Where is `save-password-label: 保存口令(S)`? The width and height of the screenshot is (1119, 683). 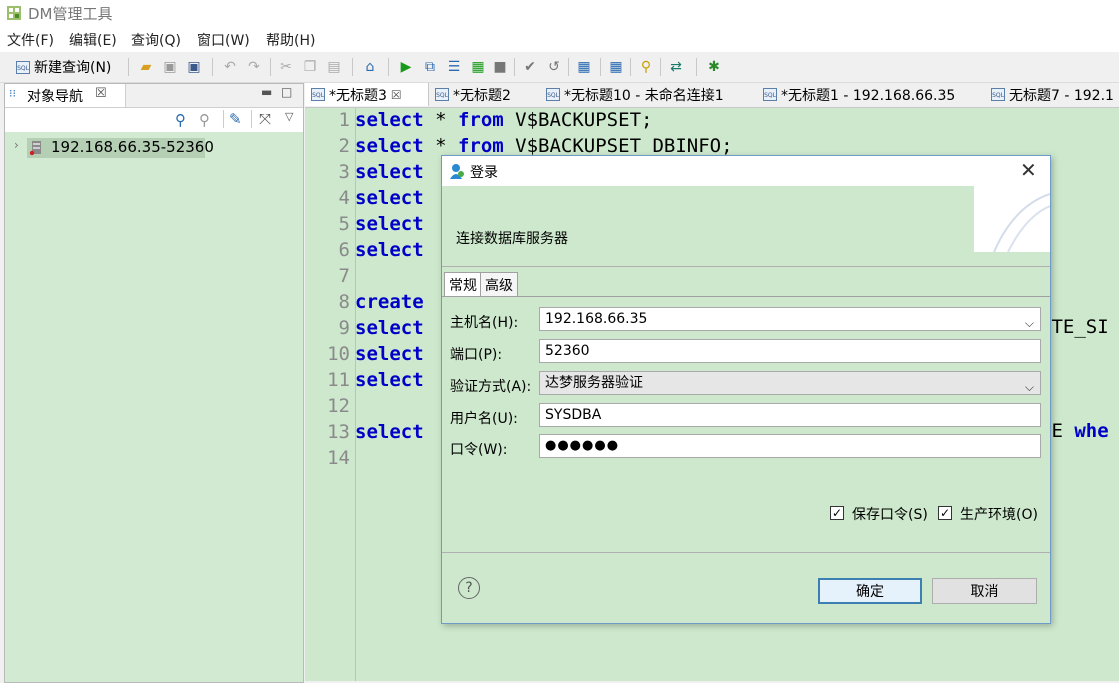
save-password-label: 保存口令(S) is located at coordinates (890, 515).